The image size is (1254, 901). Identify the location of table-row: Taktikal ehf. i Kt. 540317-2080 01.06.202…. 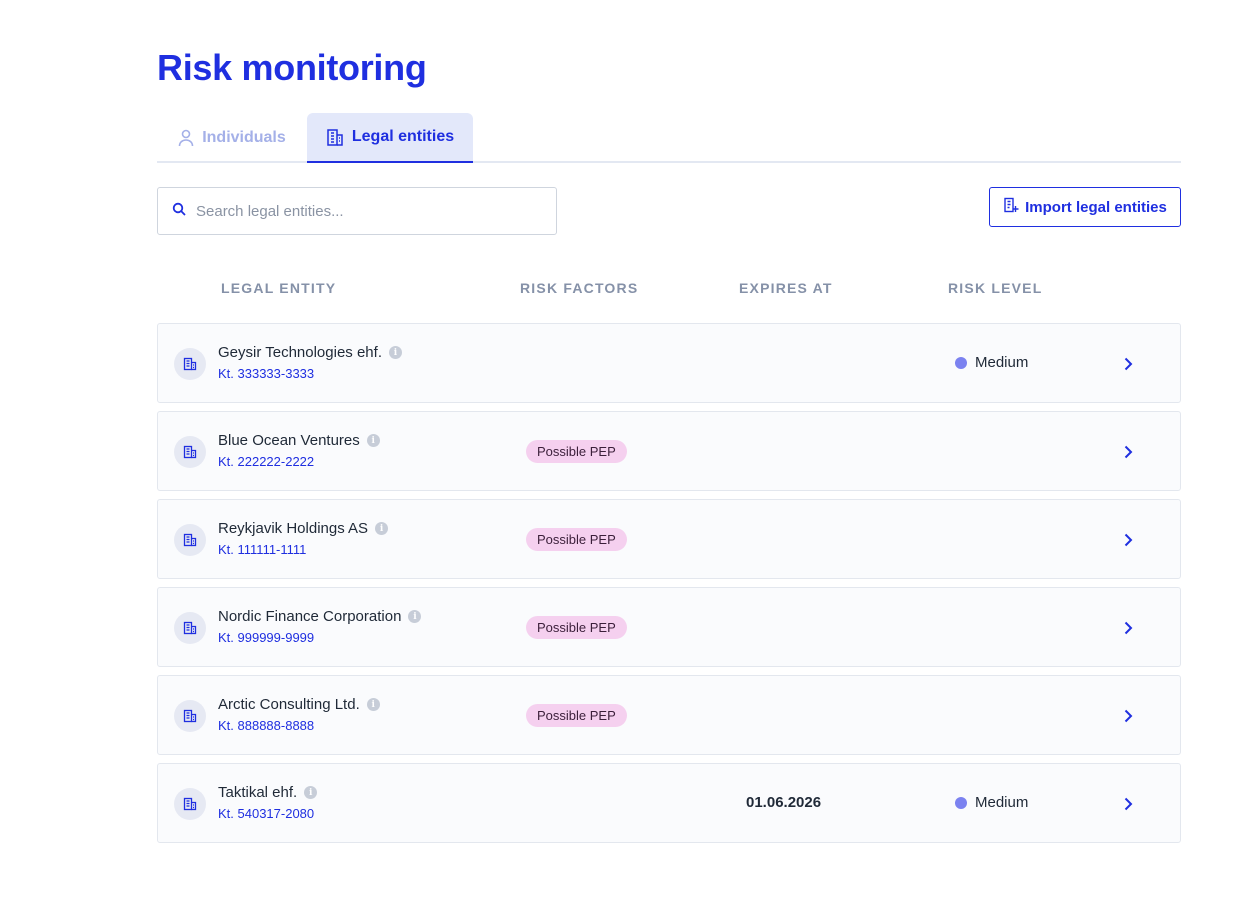
(669, 803).